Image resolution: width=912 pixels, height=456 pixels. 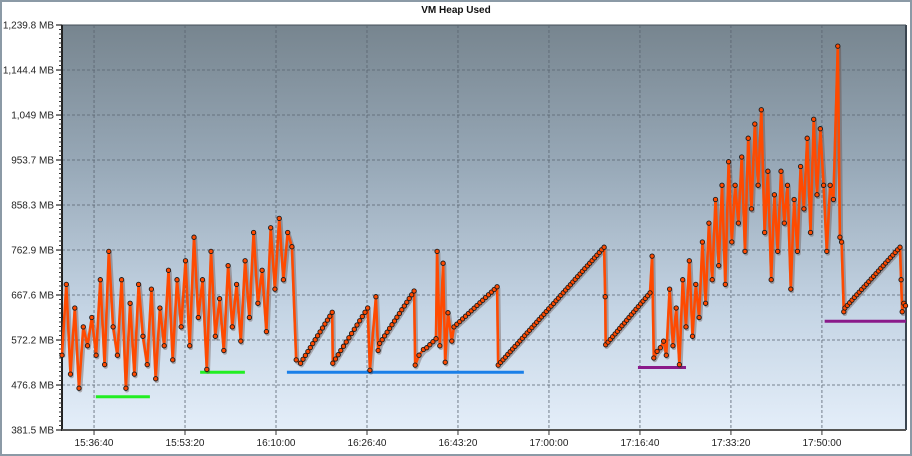 What do you see at coordinates (28, 71) in the screenshot?
I see `y-tick-label: 1,144.4 MB` at bounding box center [28, 71].